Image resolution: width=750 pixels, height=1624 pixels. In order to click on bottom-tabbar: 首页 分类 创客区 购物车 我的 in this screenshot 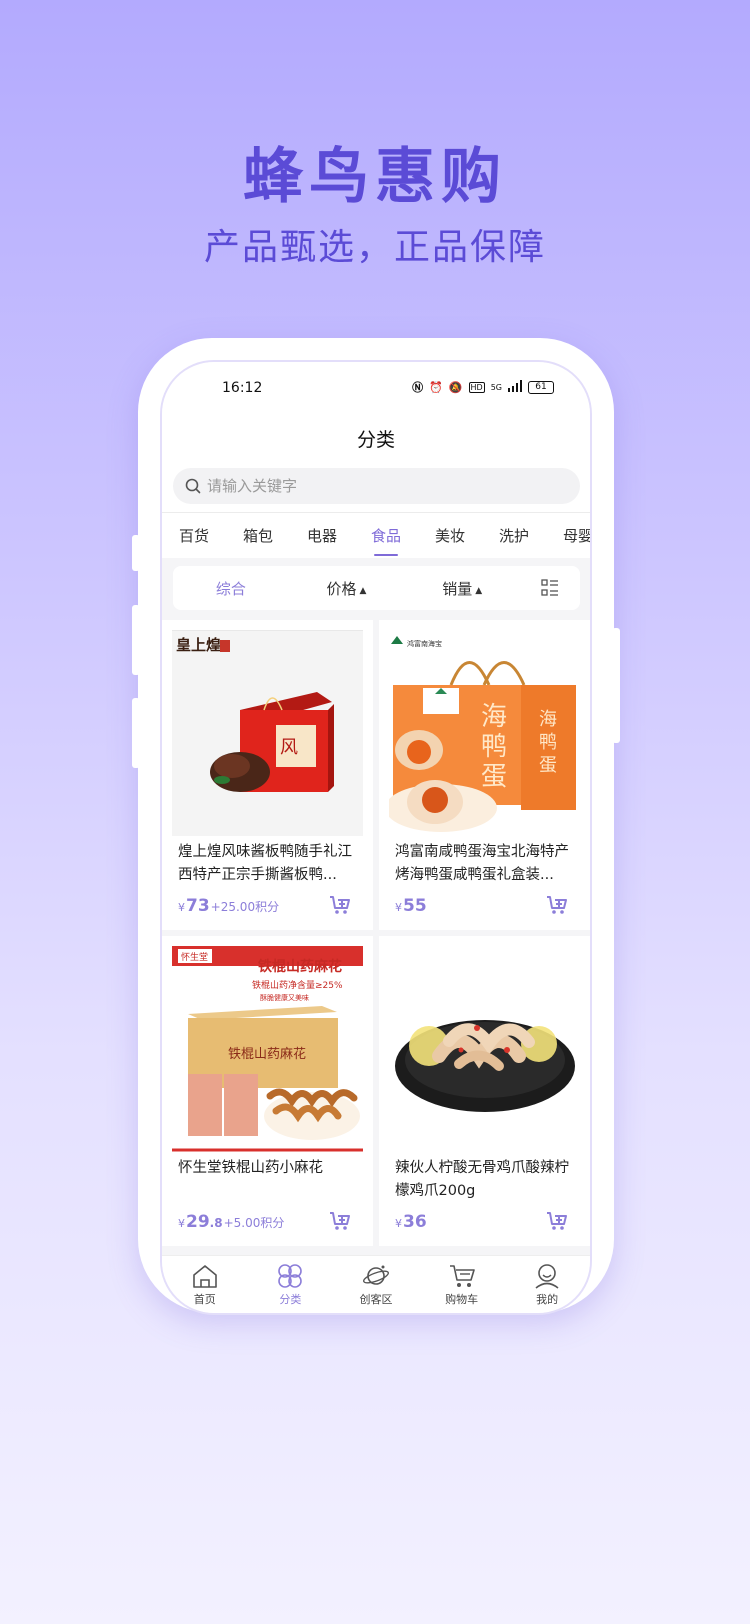, I will do `click(376, 1284)`.